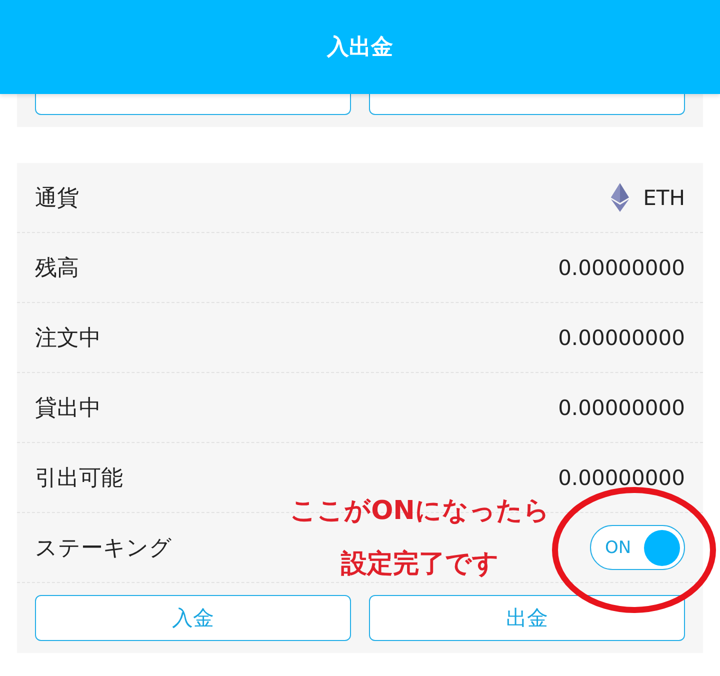 The height and width of the screenshot is (676, 720). I want to click on withdraw-button: 出金, so click(527, 618).